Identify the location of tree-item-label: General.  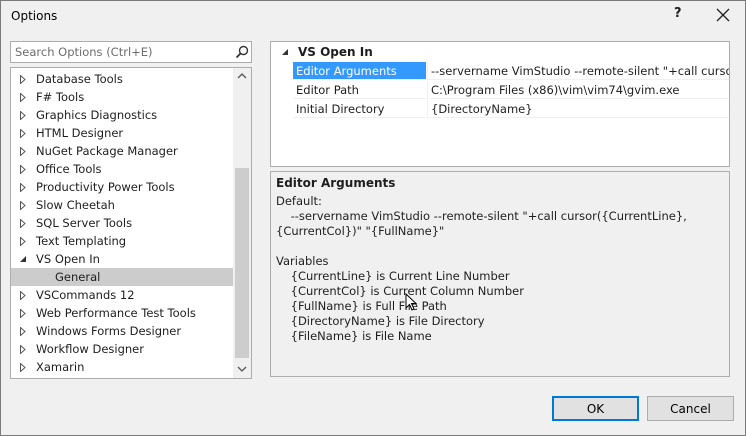
(78, 277).